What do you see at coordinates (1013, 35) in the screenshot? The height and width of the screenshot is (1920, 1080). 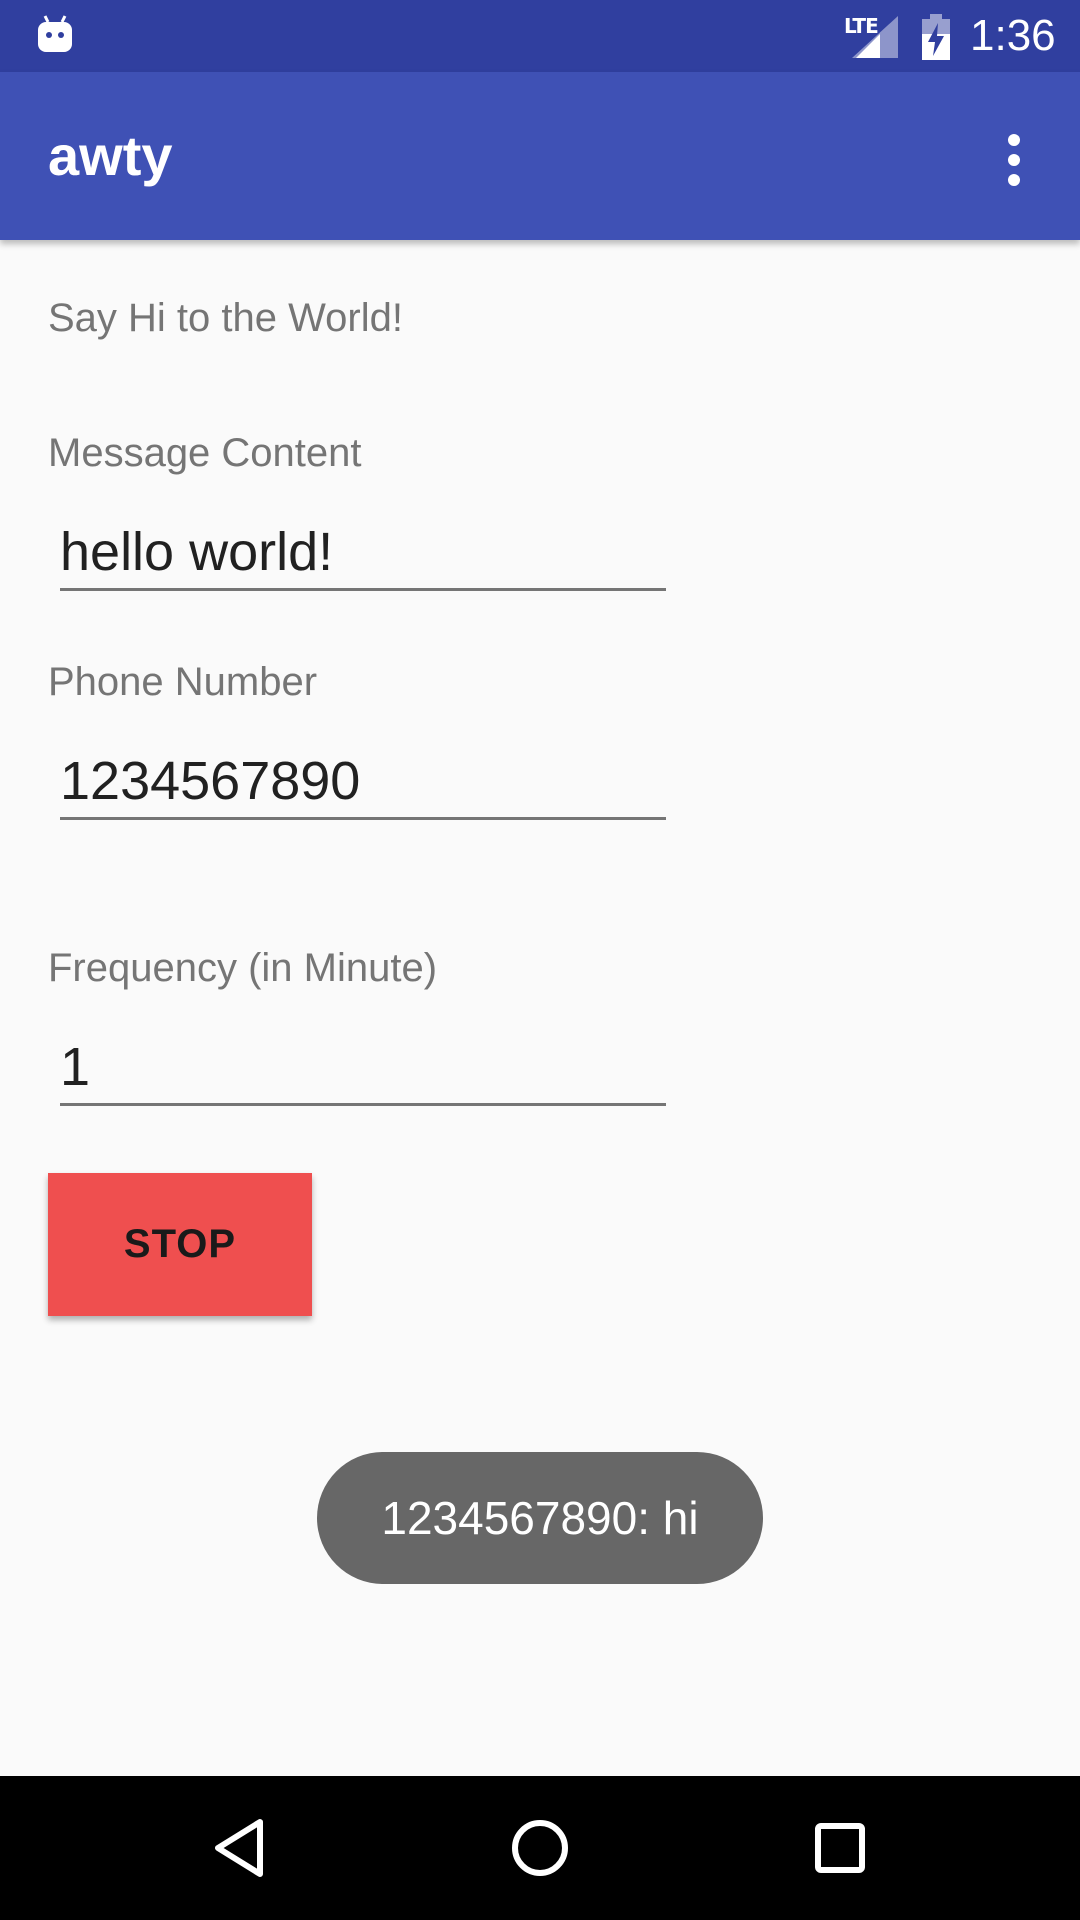 I see `status-clock: 1:36` at bounding box center [1013, 35].